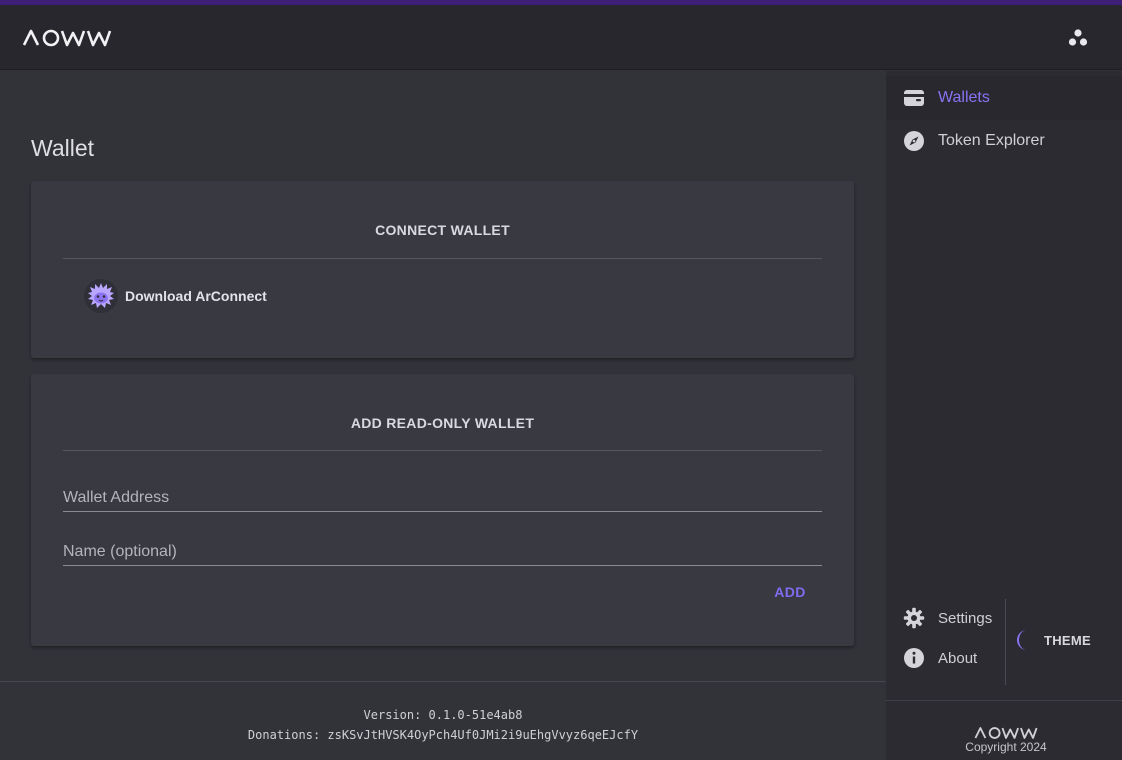 The height and width of the screenshot is (760, 1122). I want to click on footer-logo, so click(1006, 733).